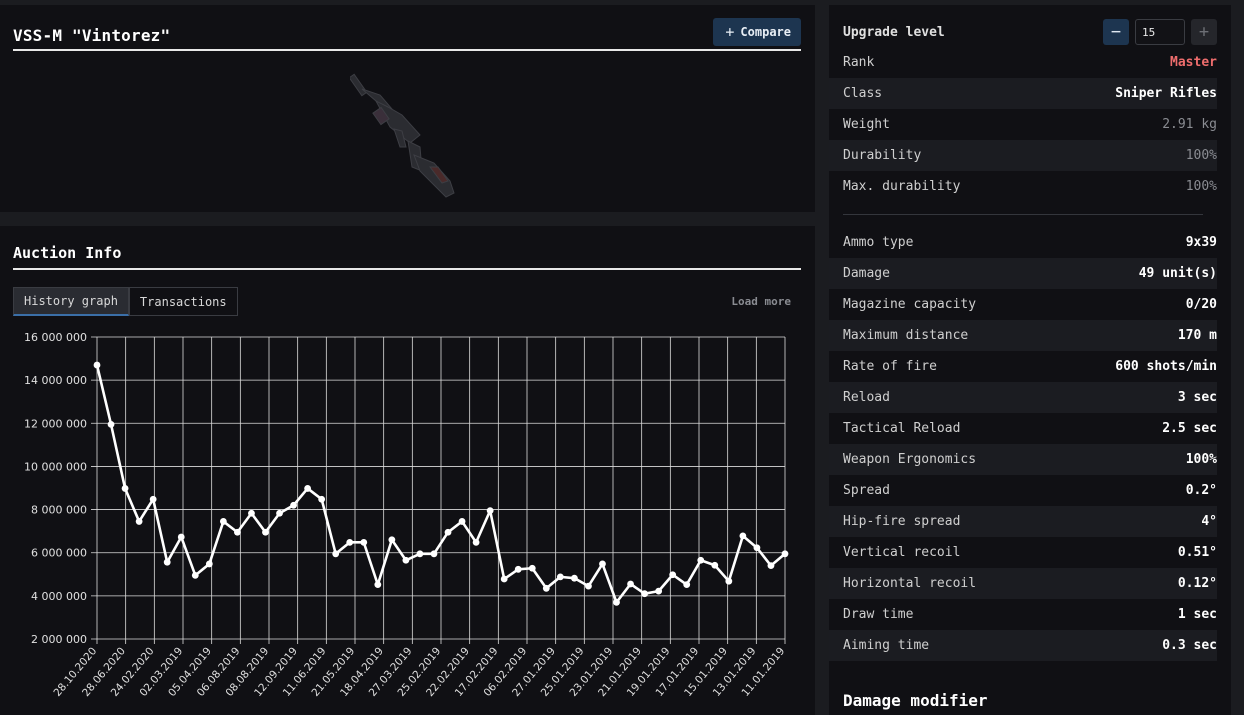  Describe the element at coordinates (67, 253) in the screenshot. I see `auction-title: Auction Info` at that location.